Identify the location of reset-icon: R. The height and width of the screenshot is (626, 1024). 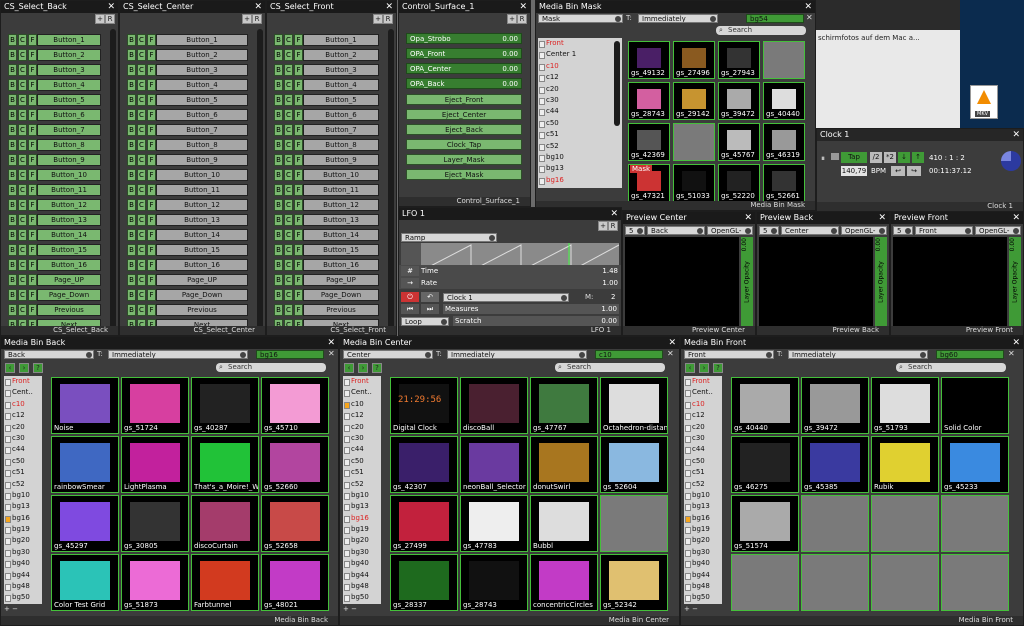
(257, 19).